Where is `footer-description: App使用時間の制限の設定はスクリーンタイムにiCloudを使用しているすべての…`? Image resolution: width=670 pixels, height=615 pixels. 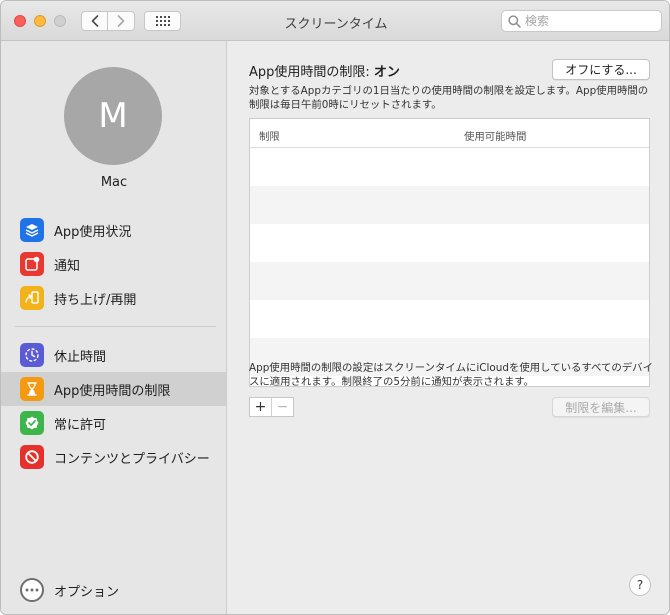
footer-description: App使用時間の制限の設定はスクリーンタイムにiCloudを使用しているすべての… is located at coordinates (451, 375).